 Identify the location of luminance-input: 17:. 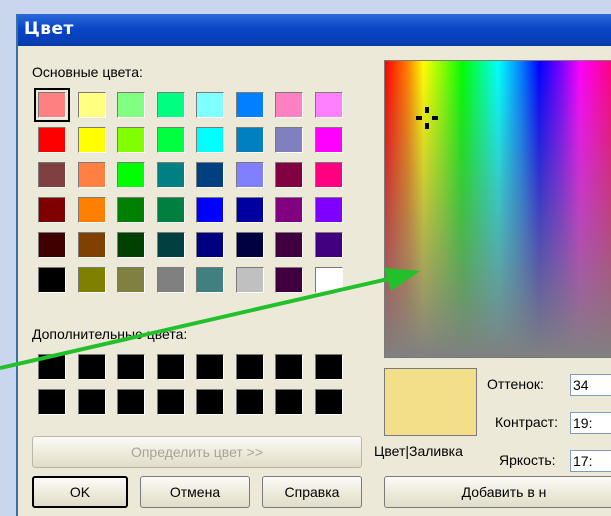
(590, 461).